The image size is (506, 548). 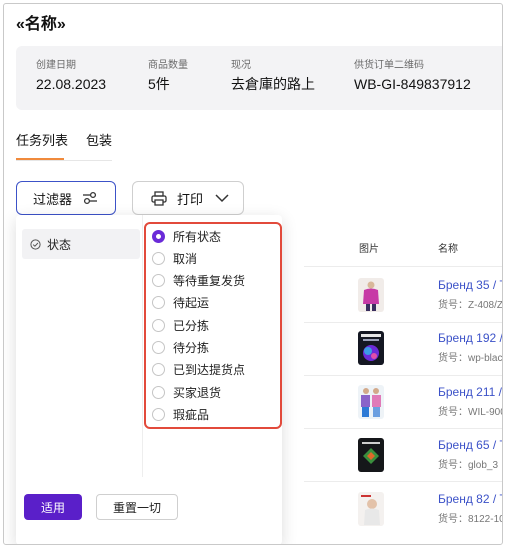 What do you see at coordinates (430, 405) in the screenshot?
I see `table-row: Бренд 211 / 货号：WIL-900` at bounding box center [430, 405].